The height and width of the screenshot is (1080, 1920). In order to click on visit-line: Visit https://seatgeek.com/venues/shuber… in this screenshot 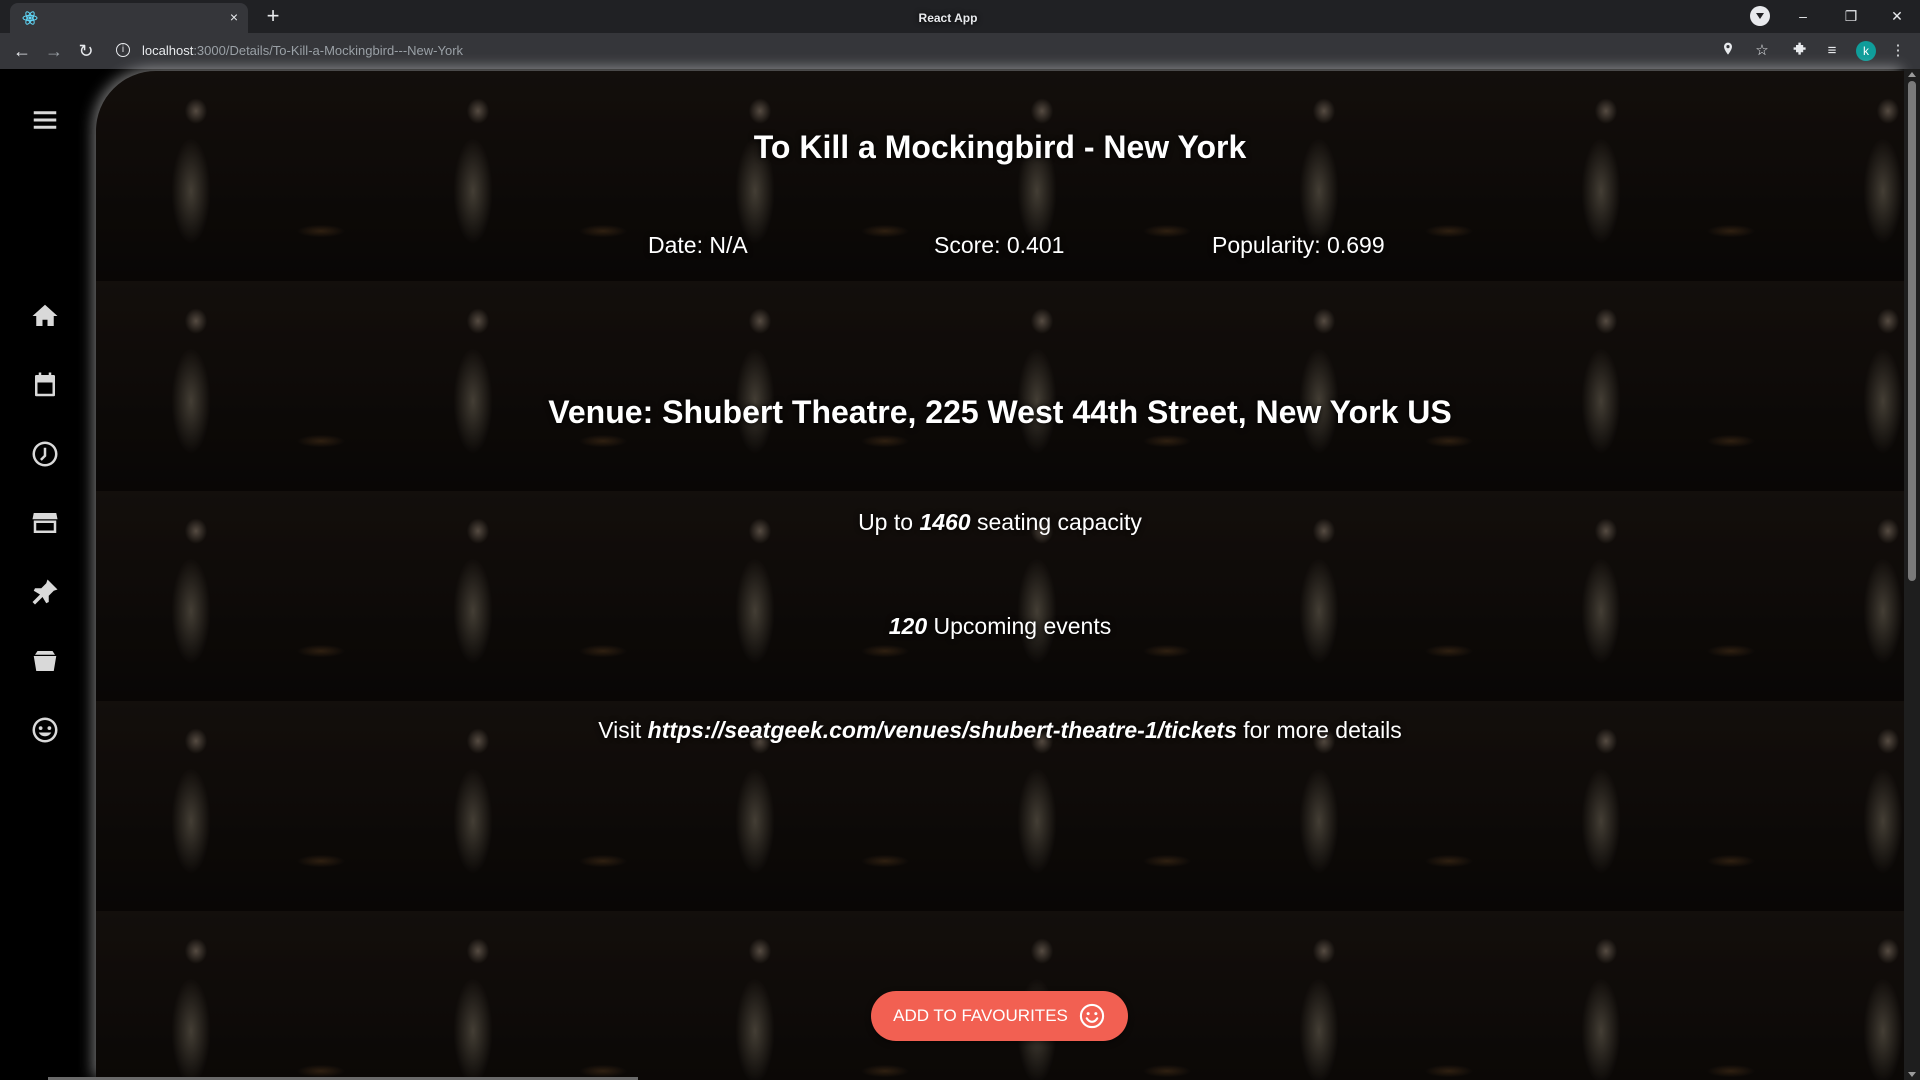, I will do `click(1000, 730)`.